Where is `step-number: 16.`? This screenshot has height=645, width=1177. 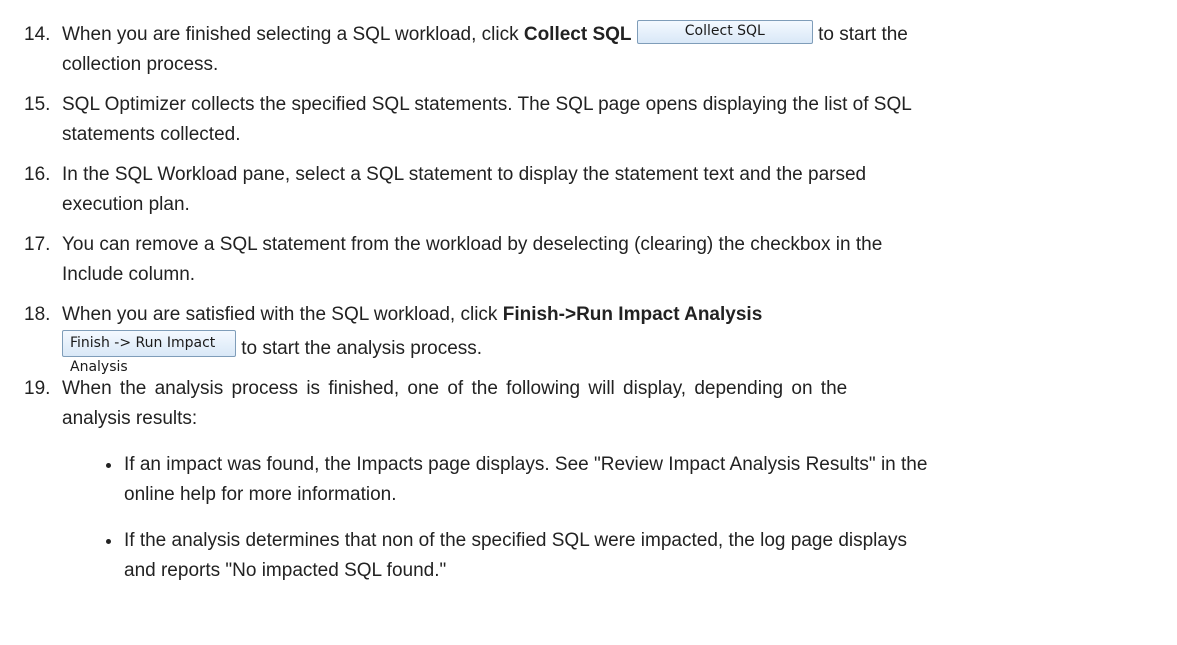 step-number: 16. is located at coordinates (37, 174).